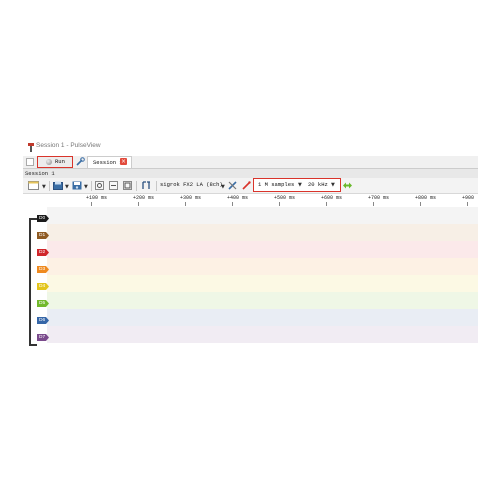 The height and width of the screenshot is (500, 500). Describe the element at coordinates (144, 198) in the screenshot. I see `ruler-tick-label: +200 ms` at that location.